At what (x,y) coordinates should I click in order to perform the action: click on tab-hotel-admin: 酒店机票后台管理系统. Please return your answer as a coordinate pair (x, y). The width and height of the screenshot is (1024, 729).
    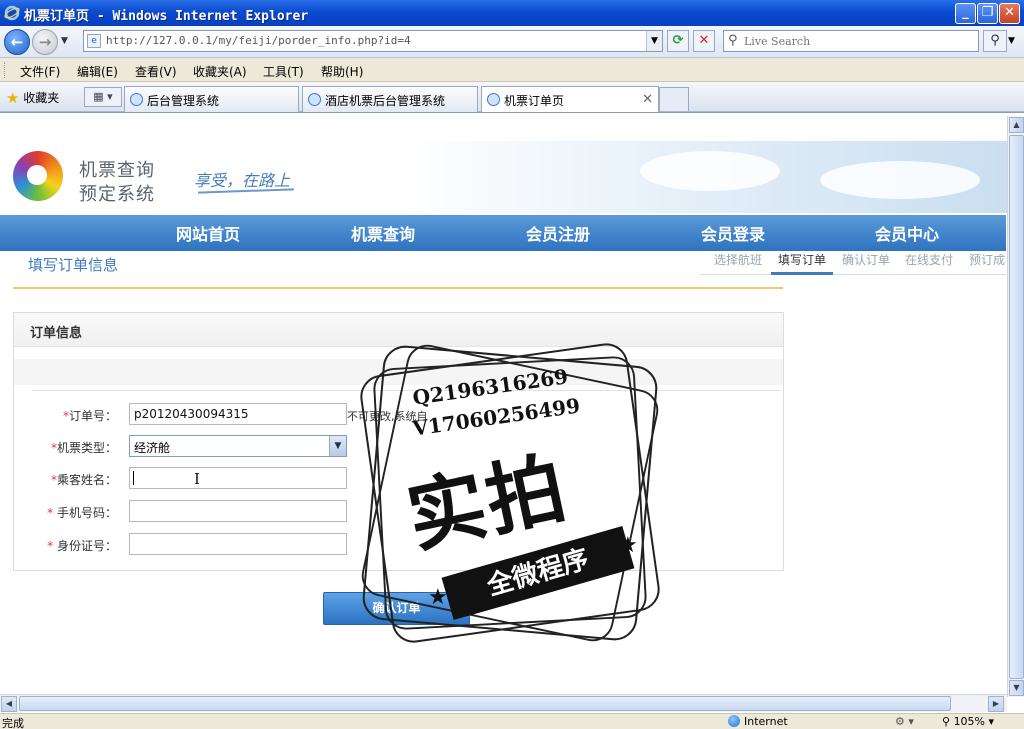
    Looking at the image, I should click on (390, 99).